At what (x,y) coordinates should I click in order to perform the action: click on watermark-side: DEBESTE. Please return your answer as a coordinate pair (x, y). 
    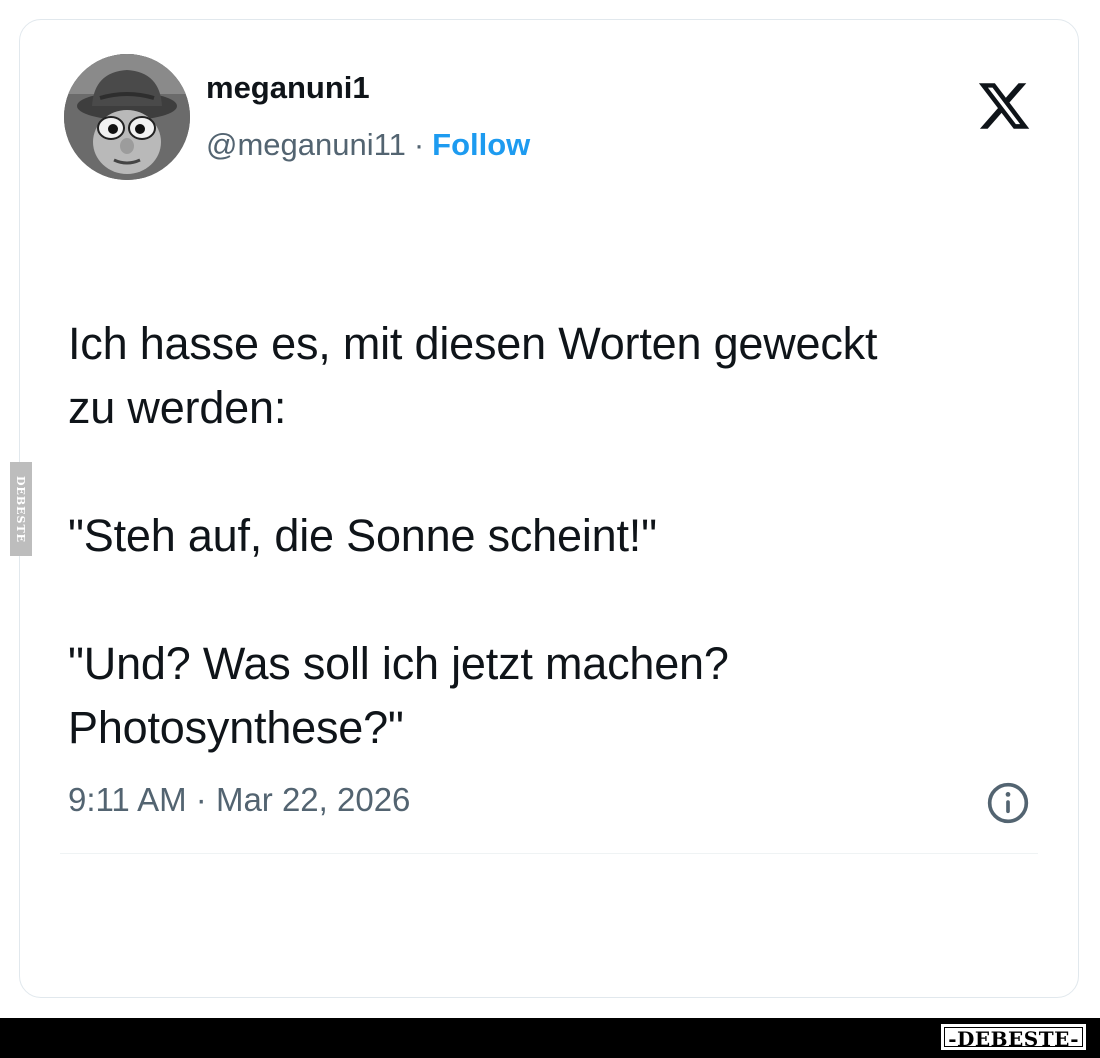
    Looking at the image, I should click on (21, 509).